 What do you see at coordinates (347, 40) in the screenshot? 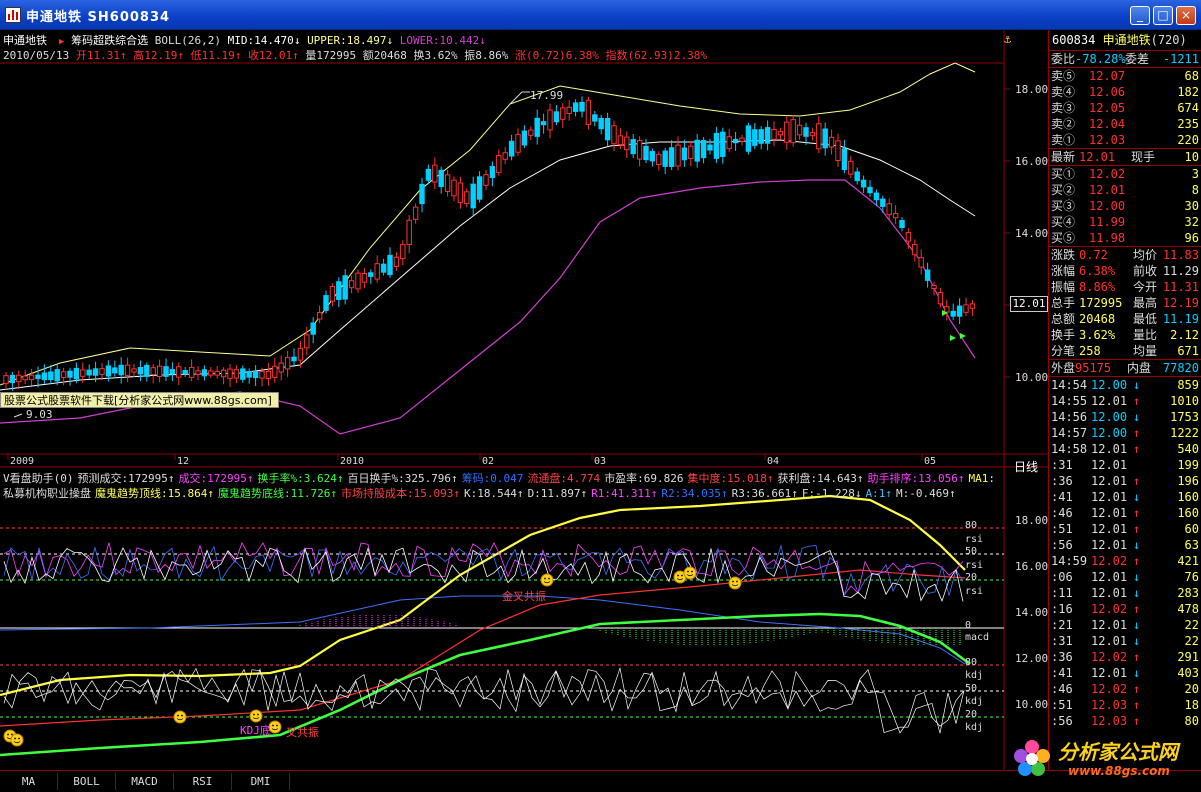
I see `upper-value: UPPER:18.497` at bounding box center [347, 40].